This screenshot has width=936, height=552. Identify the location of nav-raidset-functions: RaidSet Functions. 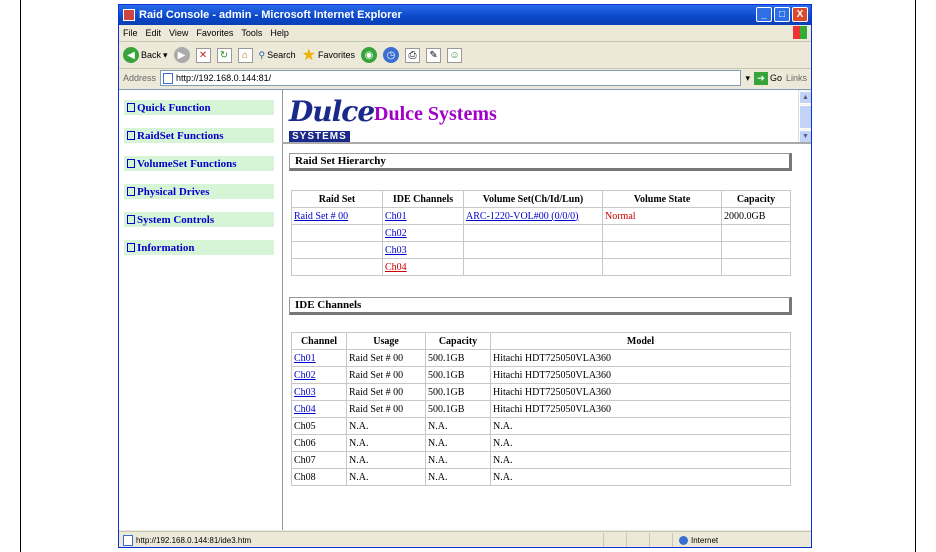
(199, 135).